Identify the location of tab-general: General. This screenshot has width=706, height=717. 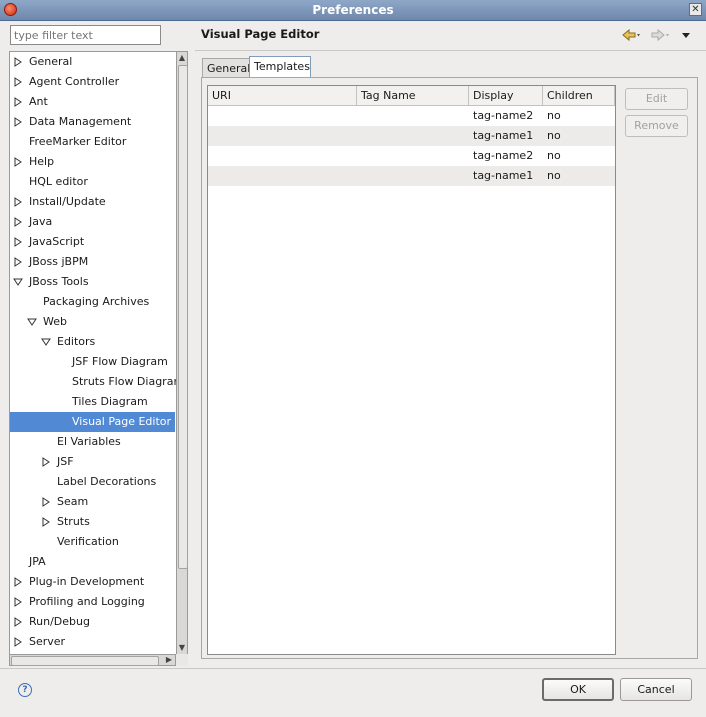
(226, 68).